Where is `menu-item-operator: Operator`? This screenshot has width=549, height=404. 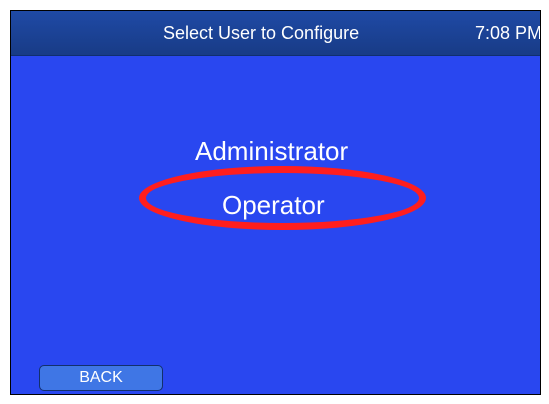 menu-item-operator: Operator is located at coordinates (273, 205).